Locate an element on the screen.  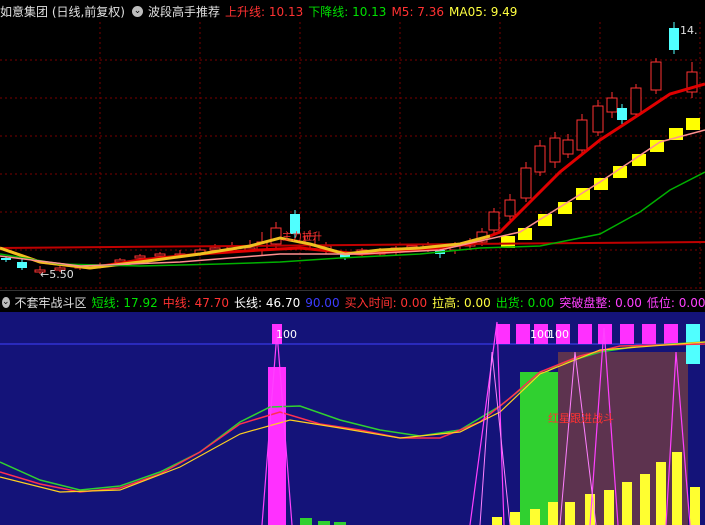
main-panel-title: 如意集团 (日线,前复权) is located at coordinates (62, 11).